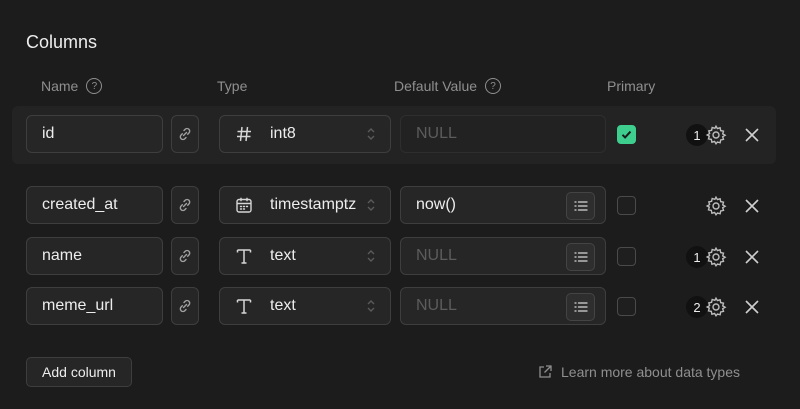 This screenshot has height=409, width=800. I want to click on column-name-input: created_at, so click(94, 205).